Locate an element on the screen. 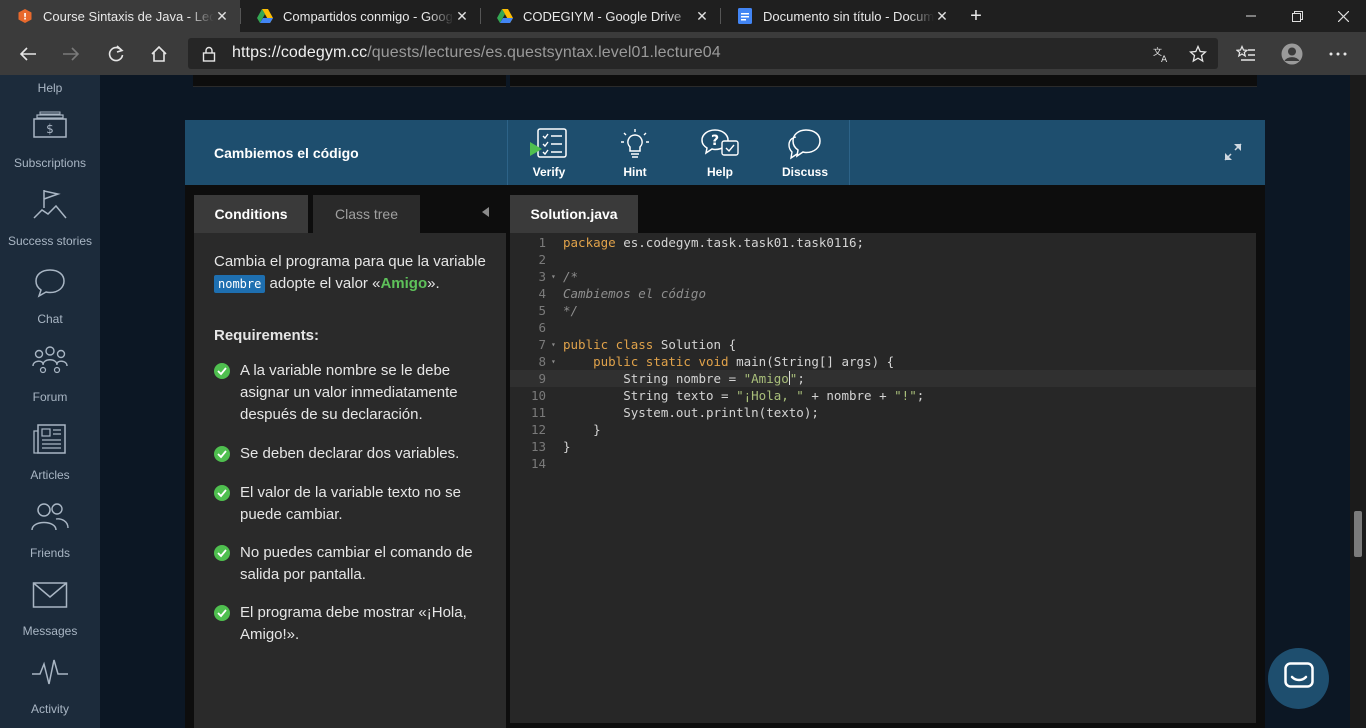  support-chat-button is located at coordinates (1298, 678).